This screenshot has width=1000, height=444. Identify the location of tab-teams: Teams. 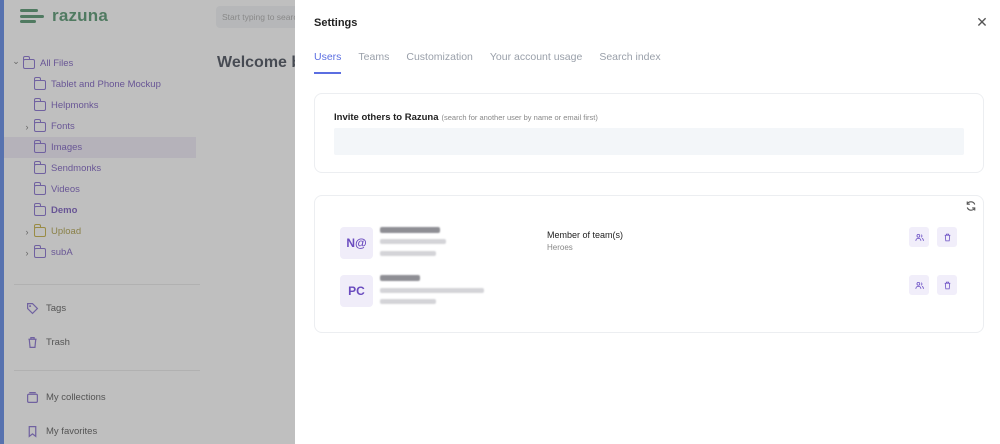
(373, 62).